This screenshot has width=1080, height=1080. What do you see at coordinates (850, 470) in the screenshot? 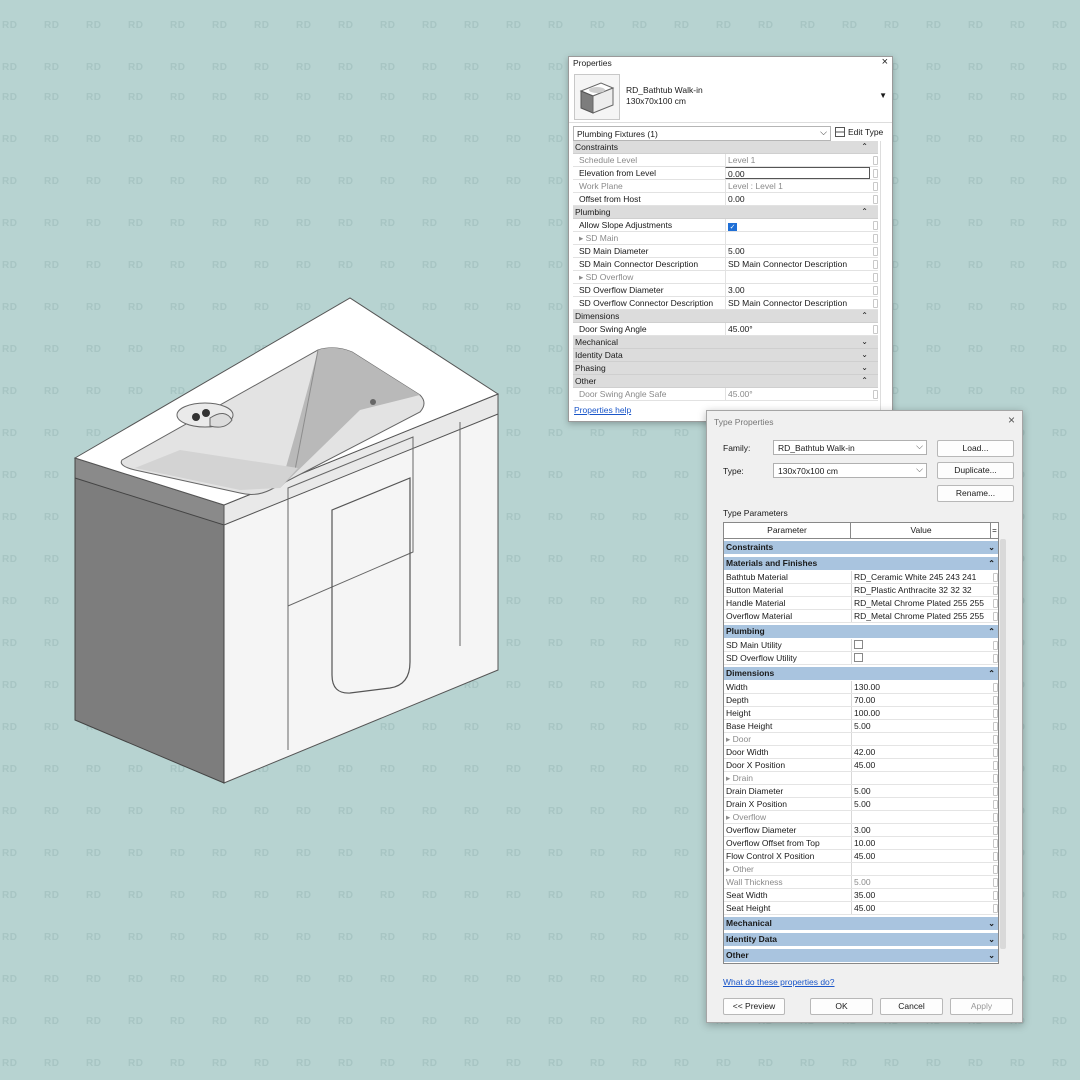
I see `type-dropdown: 130x70x100 cm ⌵` at bounding box center [850, 470].